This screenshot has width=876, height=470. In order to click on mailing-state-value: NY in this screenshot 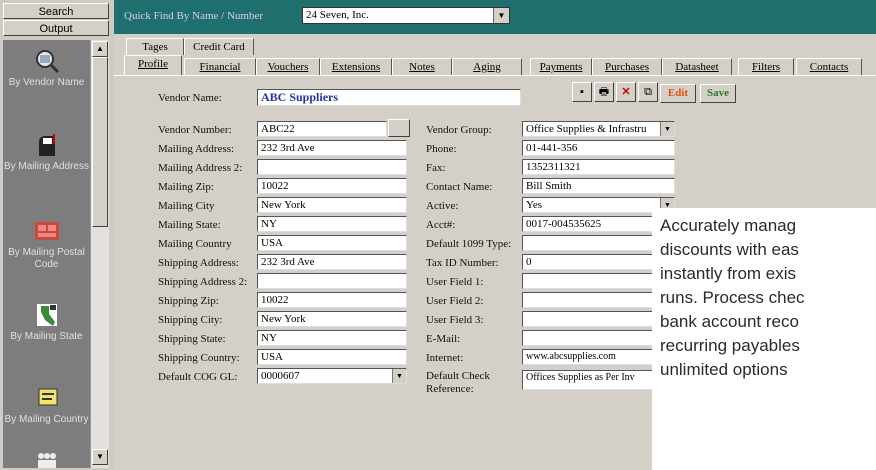, I will do `click(269, 224)`.